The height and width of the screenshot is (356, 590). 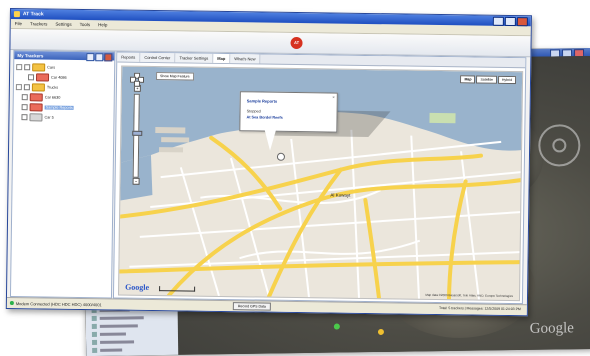 I want to click on map-type-hybrid: Hybrid, so click(x=507, y=80).